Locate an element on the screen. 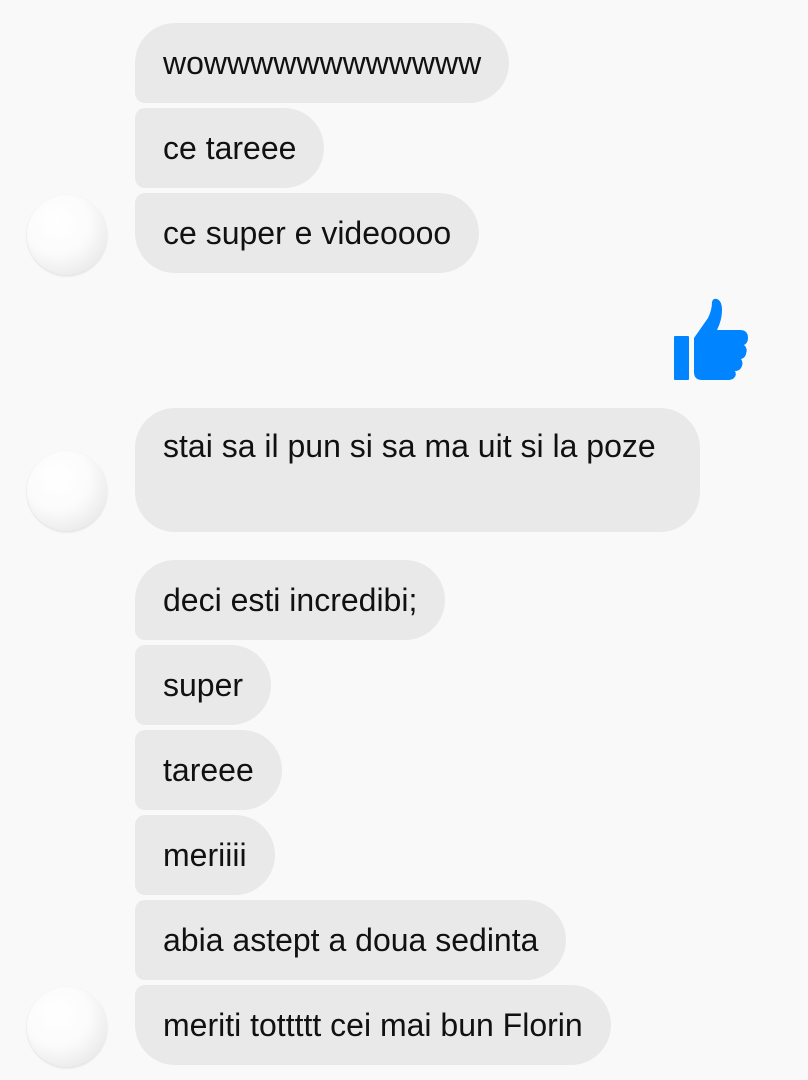 This screenshot has width=808, height=1080. message-text: deci esti incredibi; is located at coordinates (290, 600).